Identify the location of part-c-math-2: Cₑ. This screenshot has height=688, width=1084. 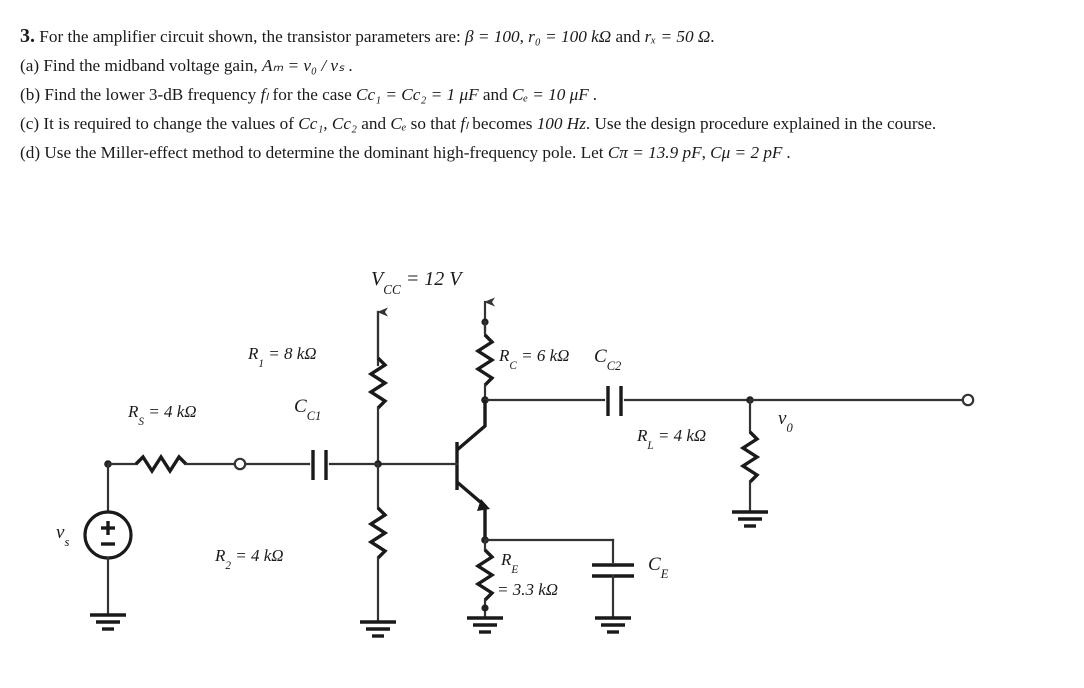
(398, 123).